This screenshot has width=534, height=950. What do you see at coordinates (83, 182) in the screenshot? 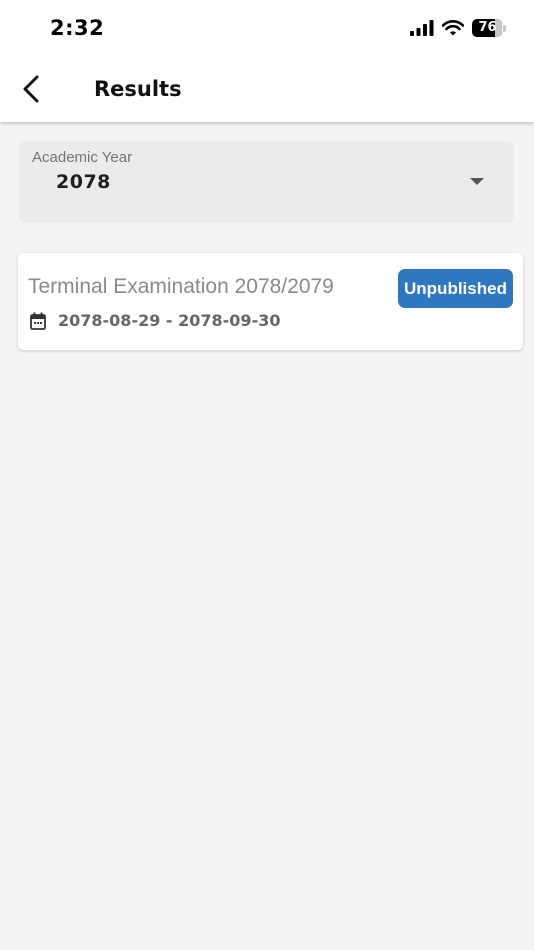
I see `academic-year-value: 2078` at bounding box center [83, 182].